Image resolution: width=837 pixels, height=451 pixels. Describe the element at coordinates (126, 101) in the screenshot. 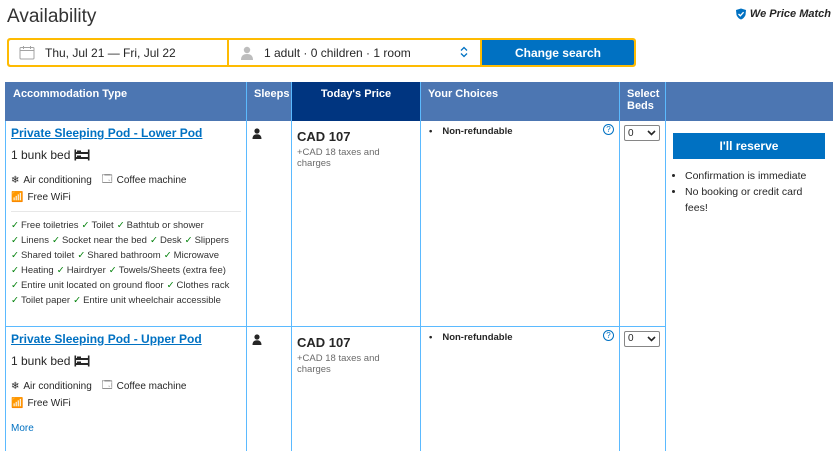

I see `header-accommodation-type: Accommodation Type` at that location.